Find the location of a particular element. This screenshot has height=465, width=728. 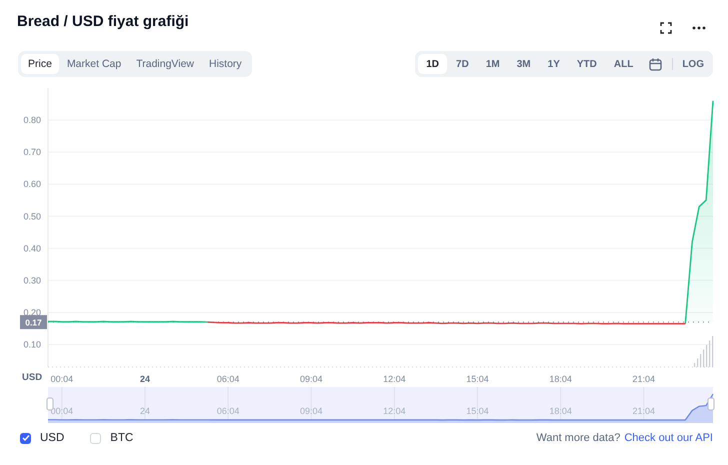

chart-tab: TradingView is located at coordinates (165, 64).